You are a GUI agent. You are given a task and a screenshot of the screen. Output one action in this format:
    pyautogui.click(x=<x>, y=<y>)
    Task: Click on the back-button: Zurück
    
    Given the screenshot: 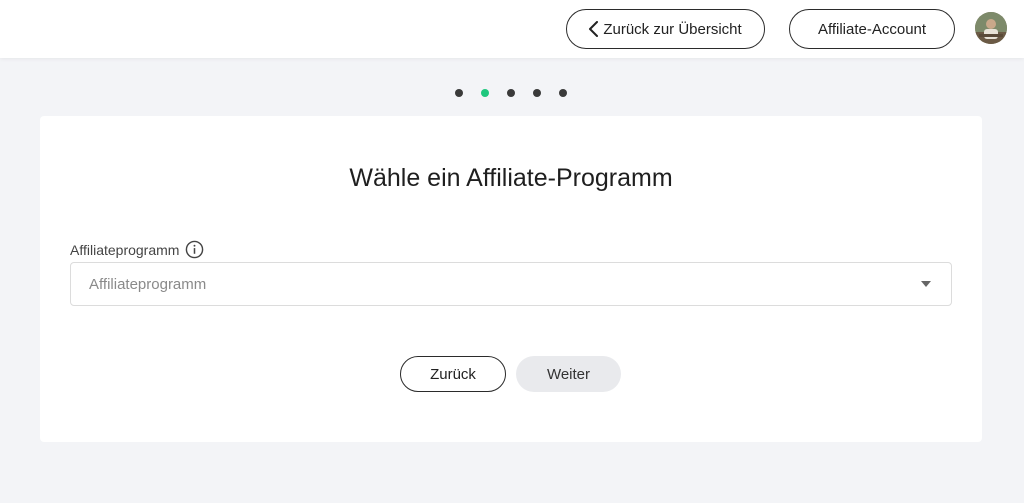 What is the action you would take?
    pyautogui.click(x=453, y=374)
    